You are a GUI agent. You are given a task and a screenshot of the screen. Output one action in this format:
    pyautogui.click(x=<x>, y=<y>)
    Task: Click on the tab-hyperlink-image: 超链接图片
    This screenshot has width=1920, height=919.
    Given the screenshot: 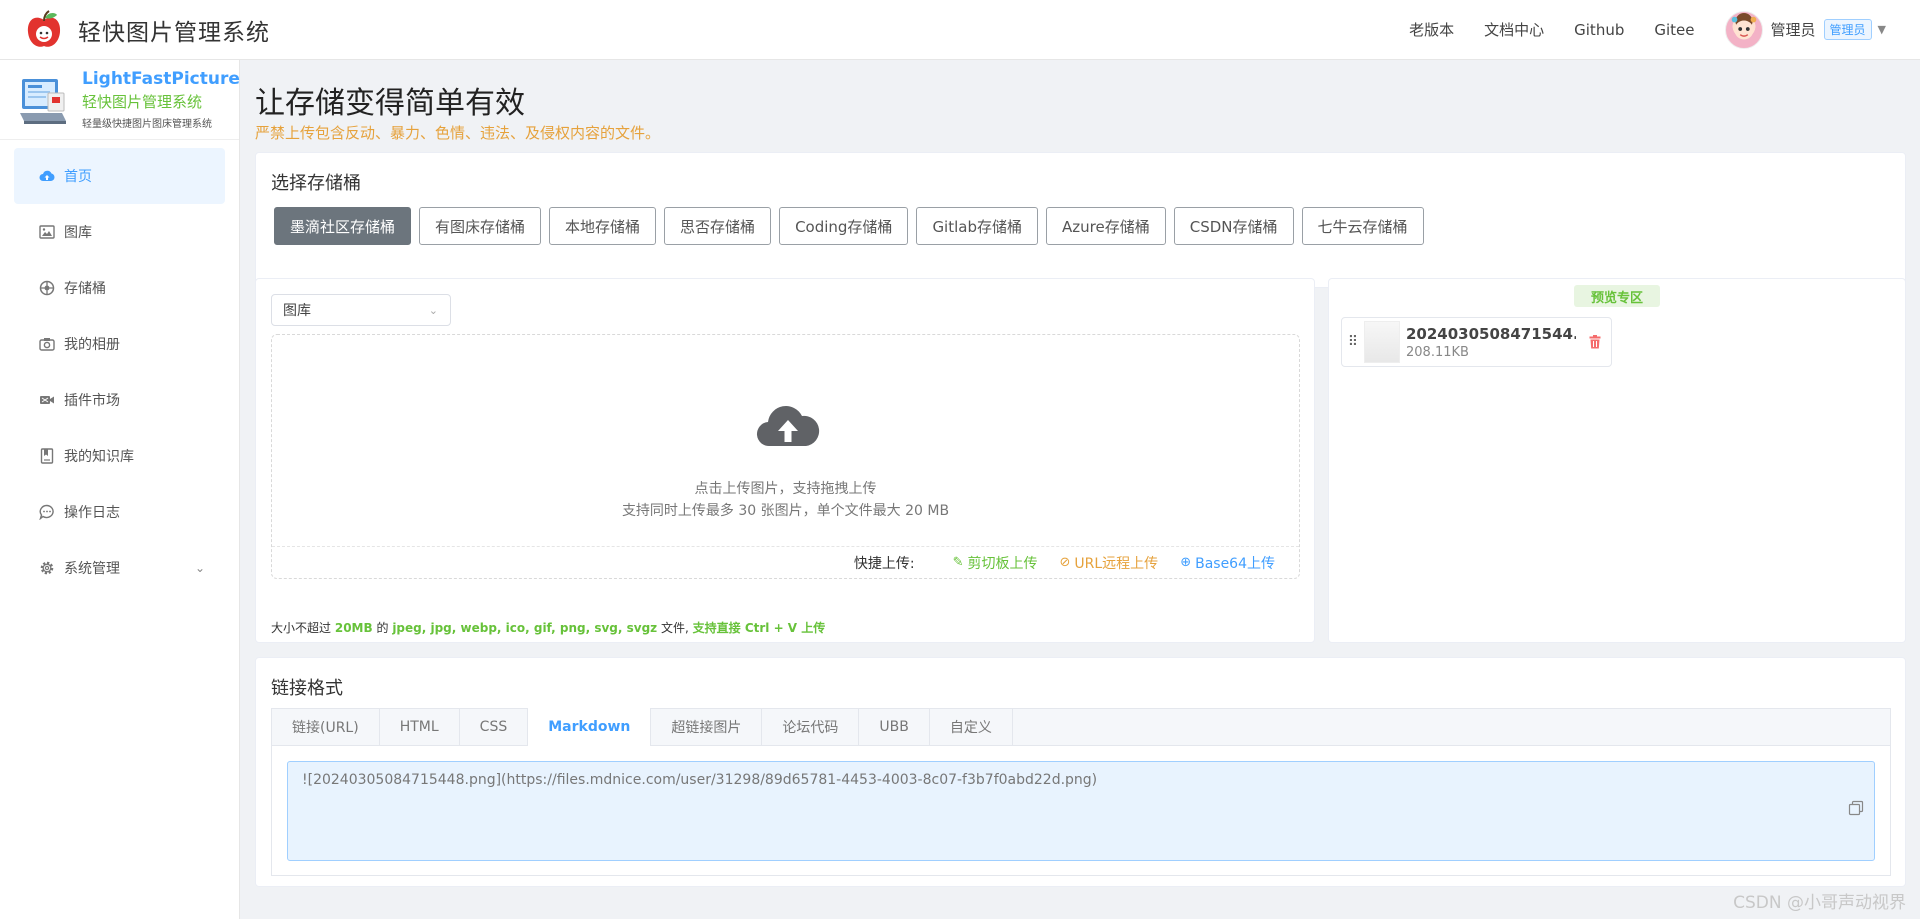 What is the action you would take?
    pyautogui.click(x=707, y=727)
    